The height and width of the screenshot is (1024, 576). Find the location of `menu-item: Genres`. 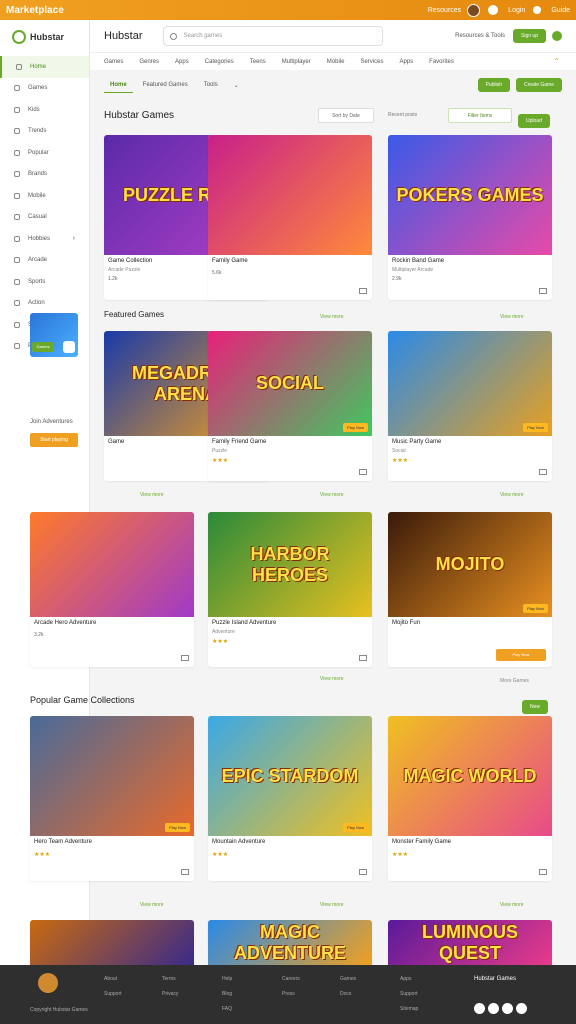

menu-item: Genres is located at coordinates (149, 62).